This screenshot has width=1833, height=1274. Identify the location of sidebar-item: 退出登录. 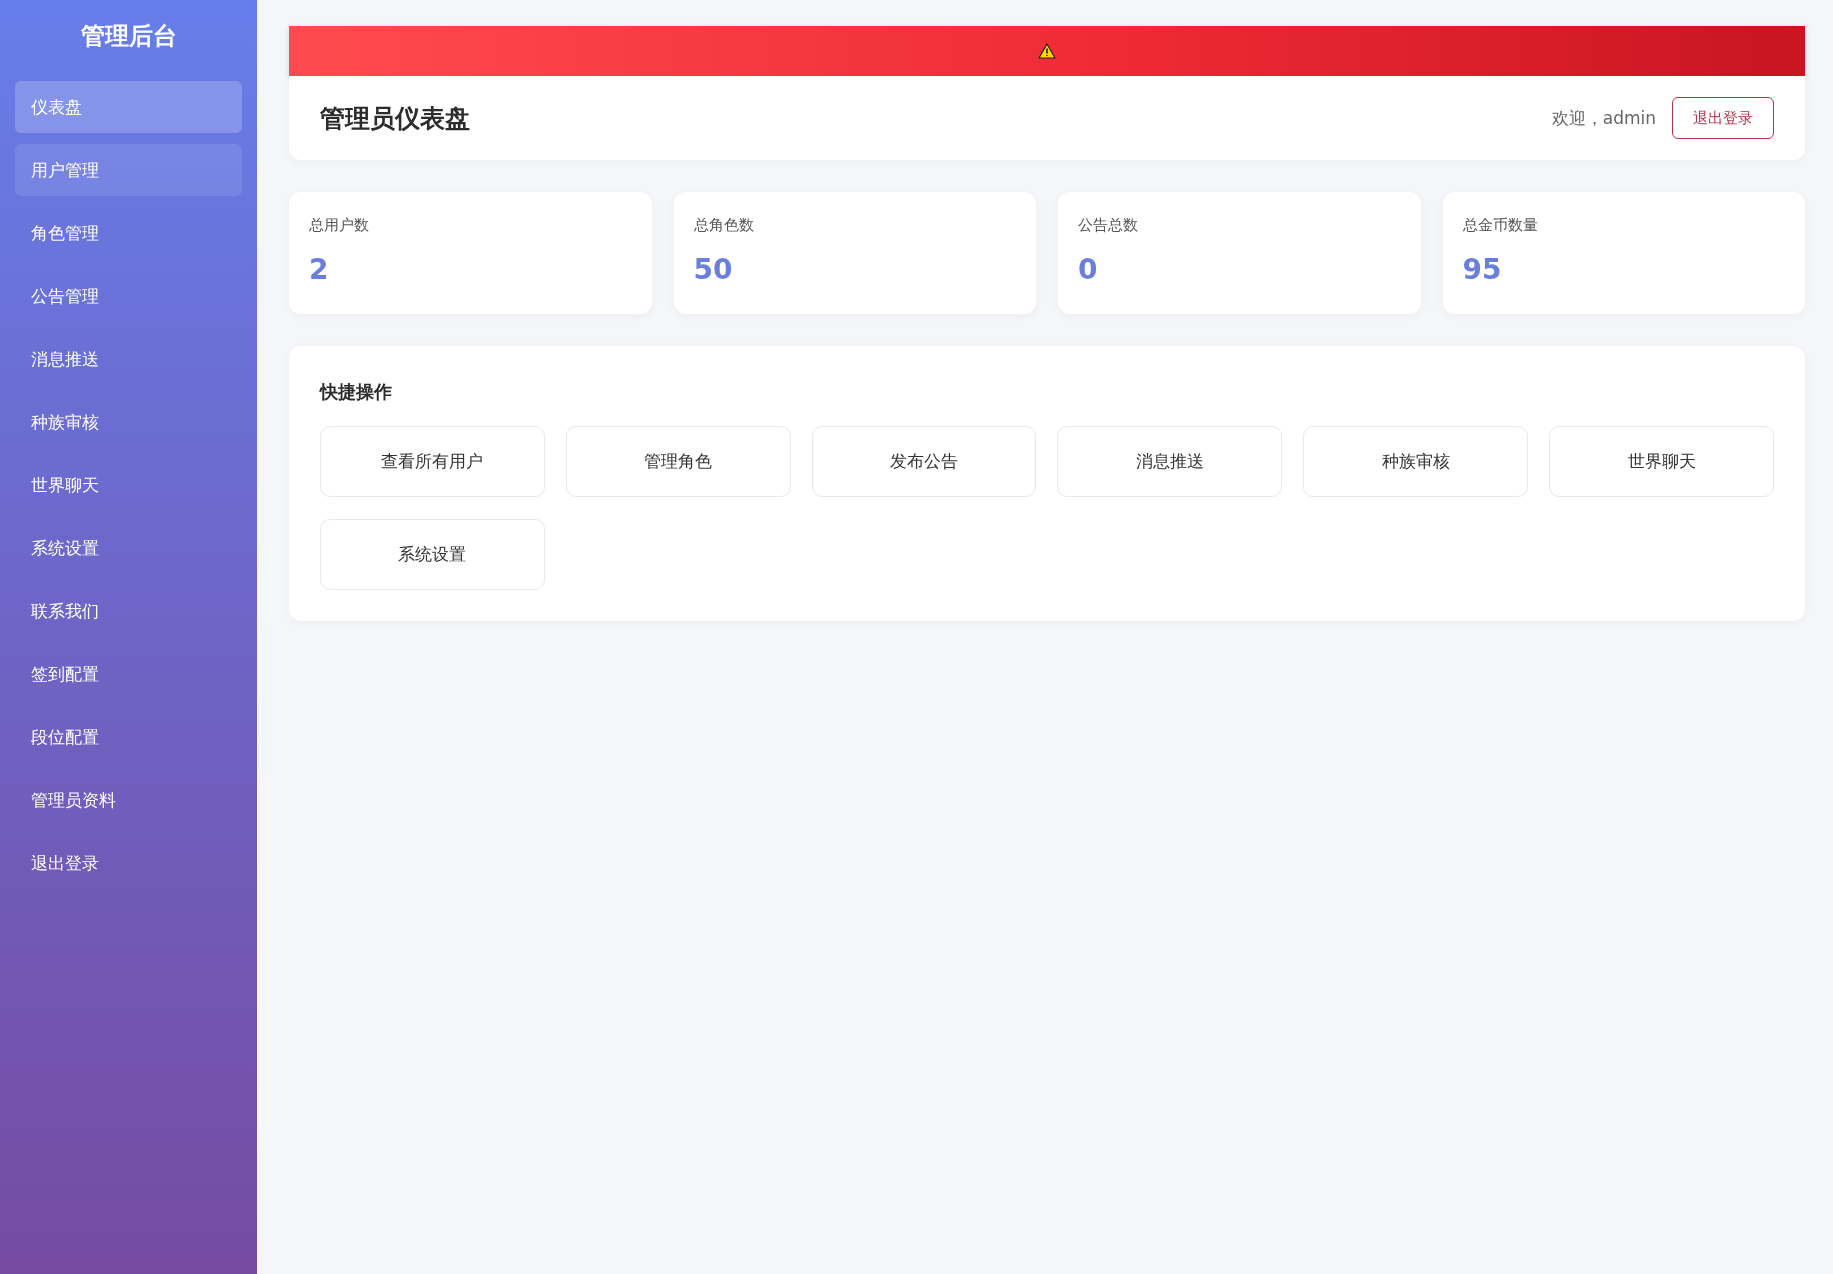
(128, 863).